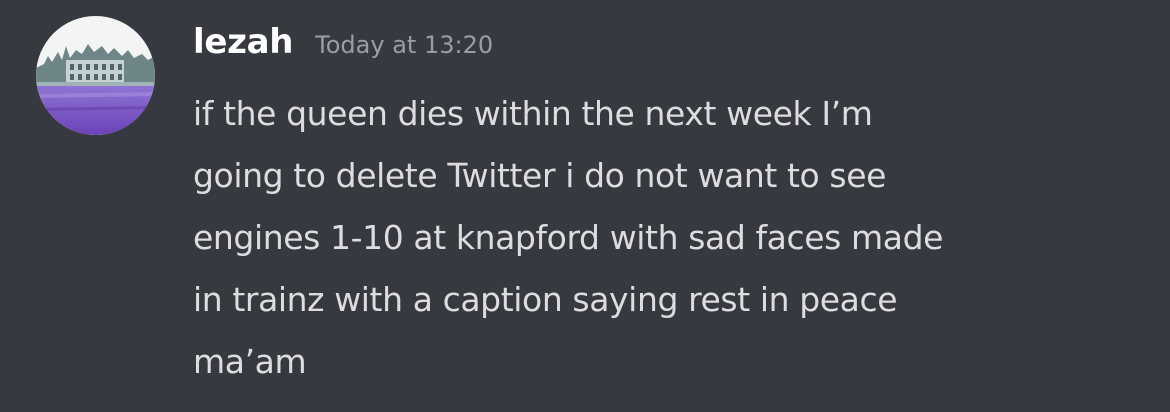 The width and height of the screenshot is (1170, 412). Describe the element at coordinates (404, 45) in the screenshot. I see `timestamp: Today at 13:20` at that location.